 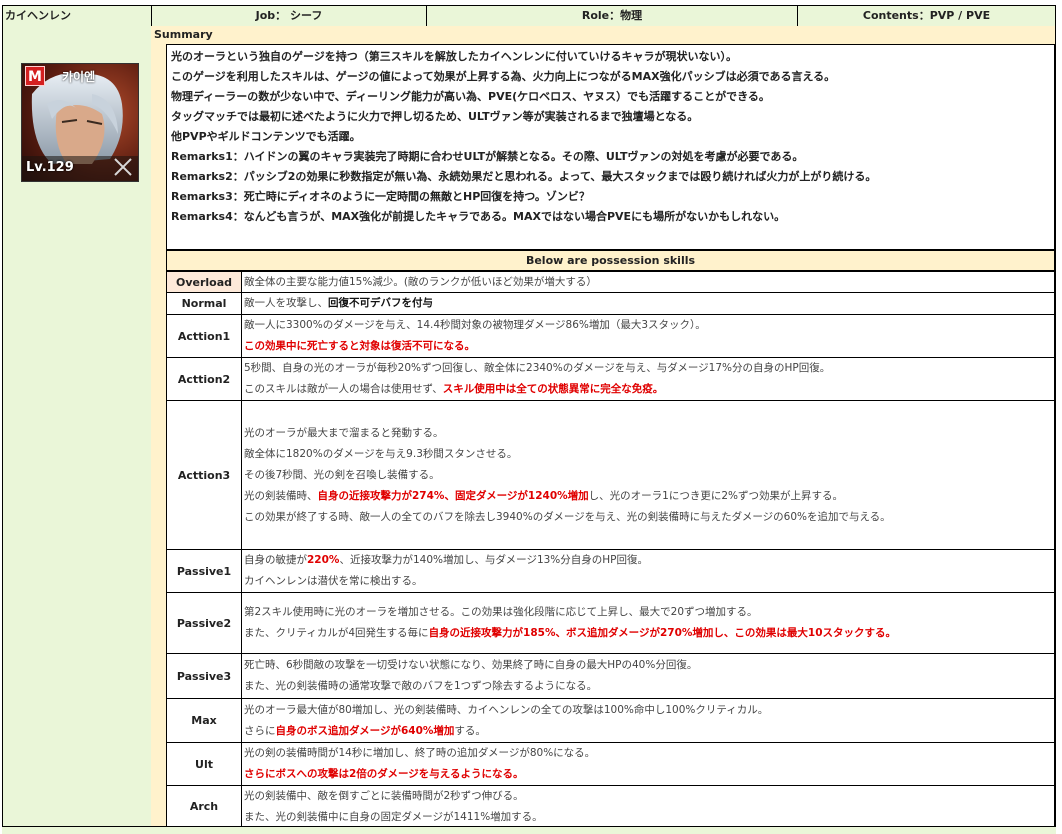 I want to click on desc-text: 、近接攻撃力が140%増加し、与ダメージ13%分自身のHP回復。, so click(x=494, y=560).